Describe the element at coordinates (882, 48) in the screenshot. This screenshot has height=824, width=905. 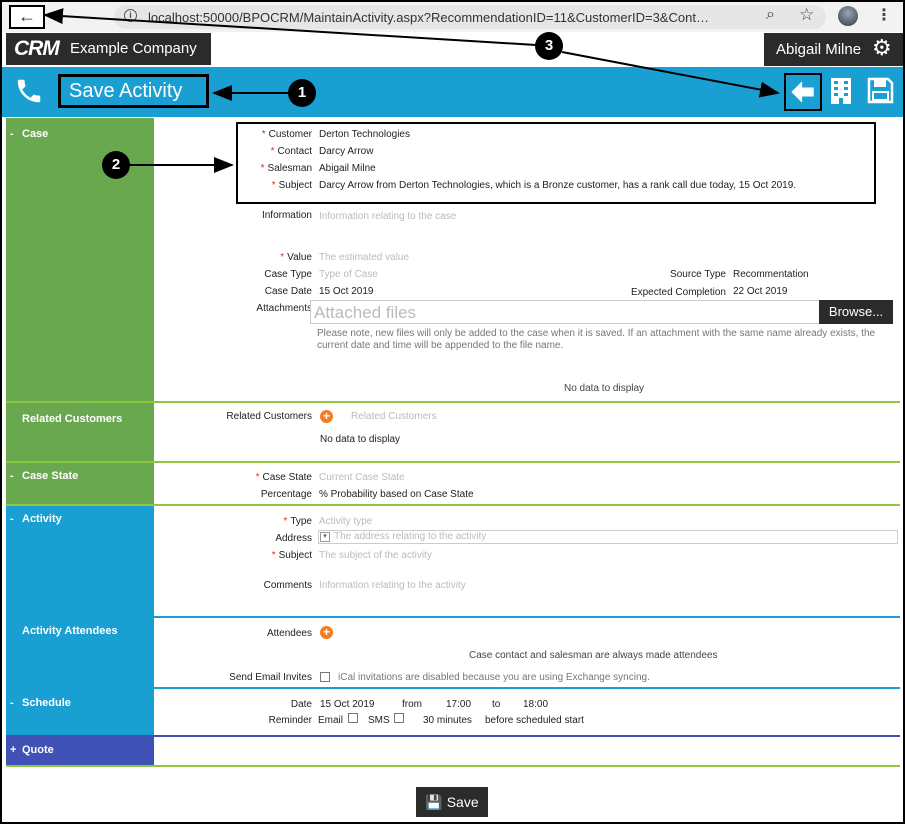
I see `gear-icon: ⚙` at that location.